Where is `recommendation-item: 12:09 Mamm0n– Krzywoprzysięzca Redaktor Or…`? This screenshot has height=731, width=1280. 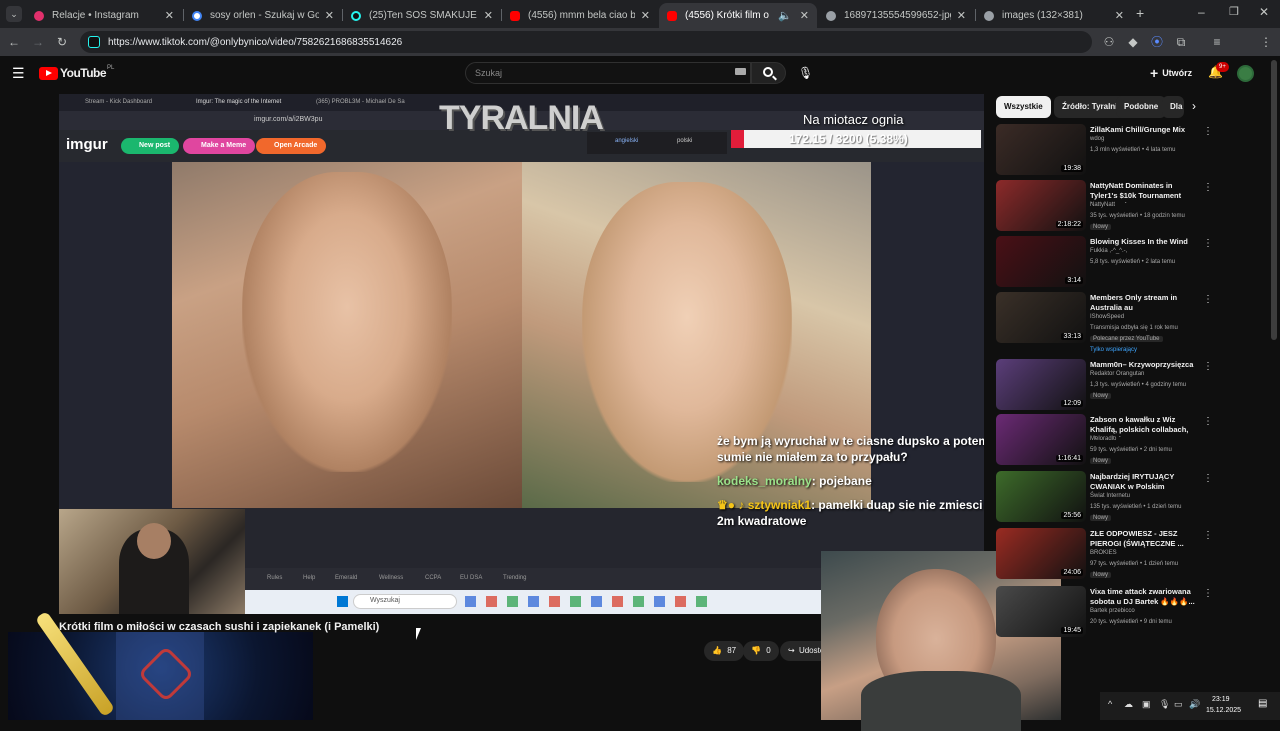
recommendation-item: 12:09 Mamm0n– Krzywoprzysięzca Redaktor Or… is located at coordinates (1104, 385).